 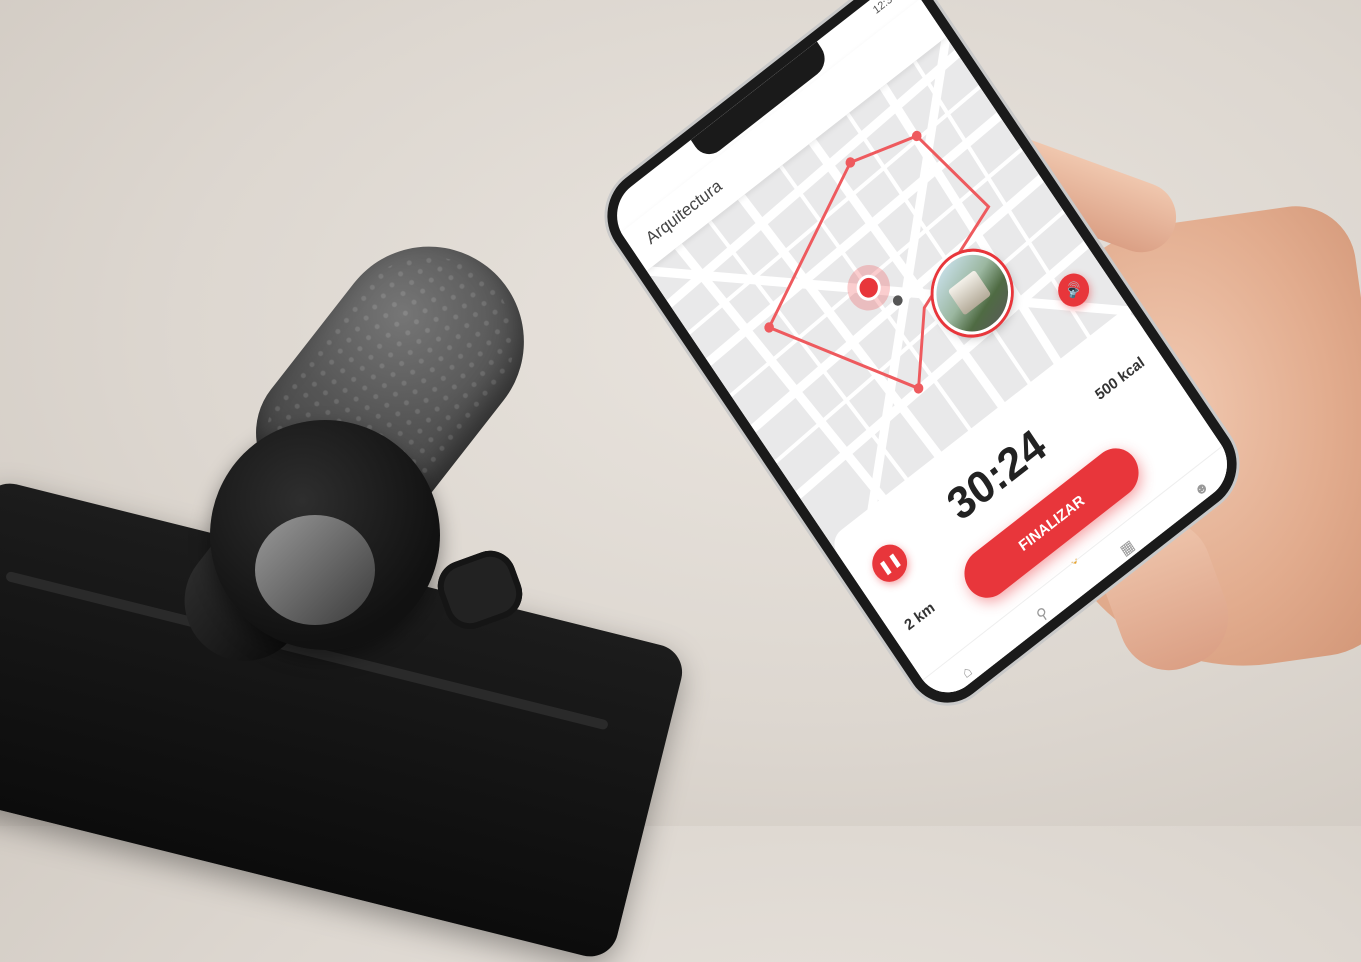 I want to click on grip-collar, so click(x=325, y=535).